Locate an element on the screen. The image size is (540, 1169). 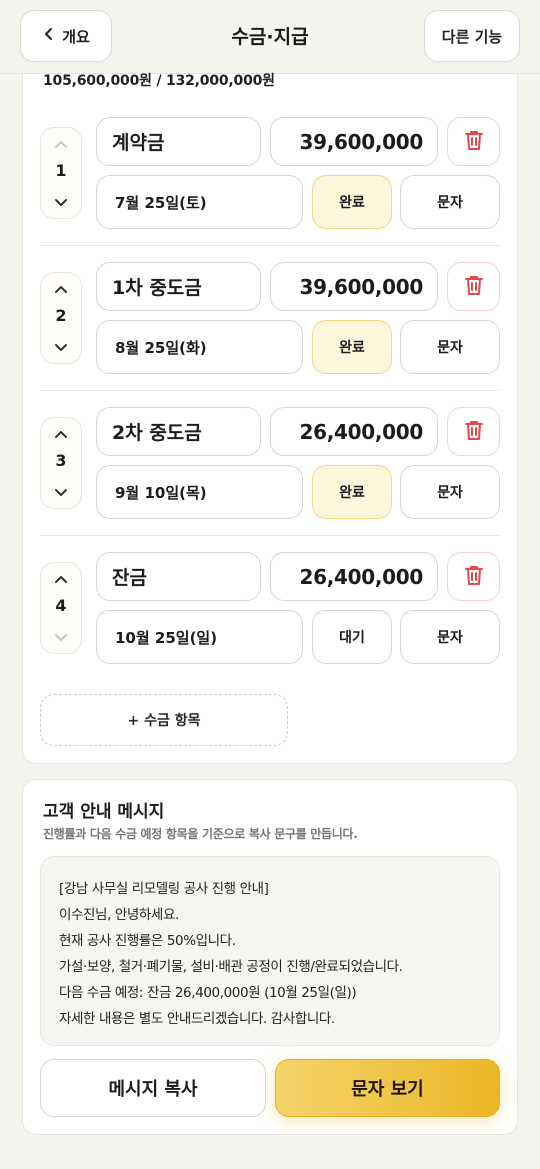
add-payment-item-button: + 수금 항목 is located at coordinates (164, 720).